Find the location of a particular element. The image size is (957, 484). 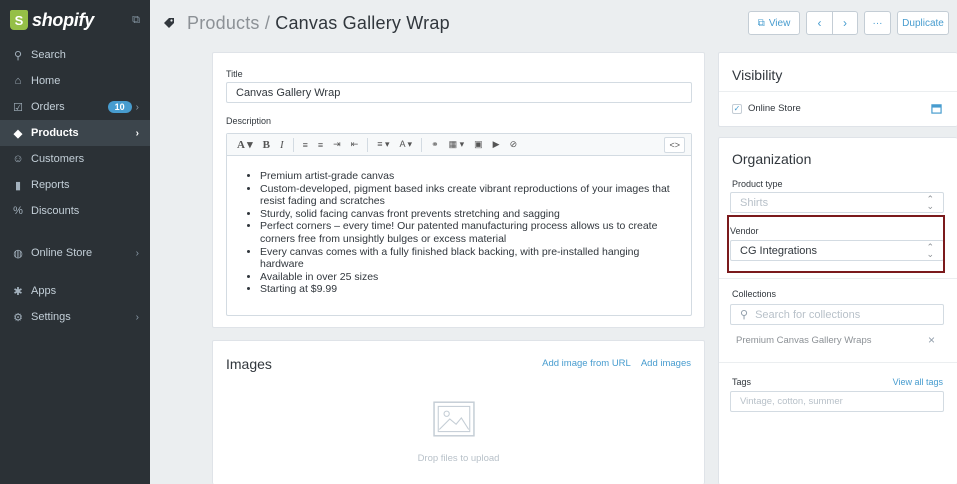

sidebar-item-customers: ☺ Customers is located at coordinates (75, 159).